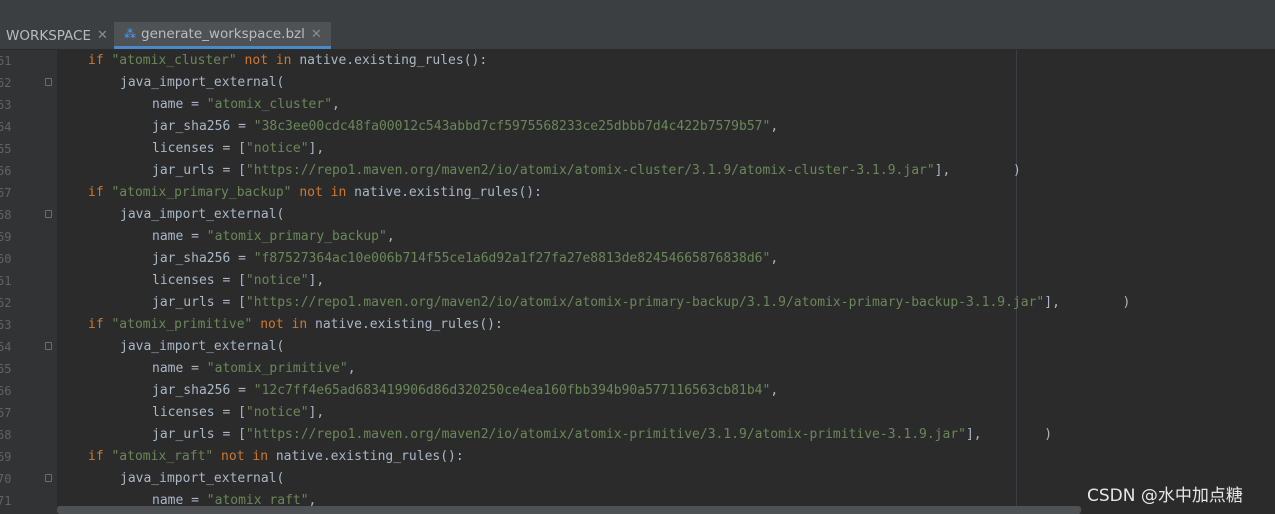 The width and height of the screenshot is (1275, 514). What do you see at coordinates (269, 104) in the screenshot?
I see `string-token: "atomix_cluster"` at bounding box center [269, 104].